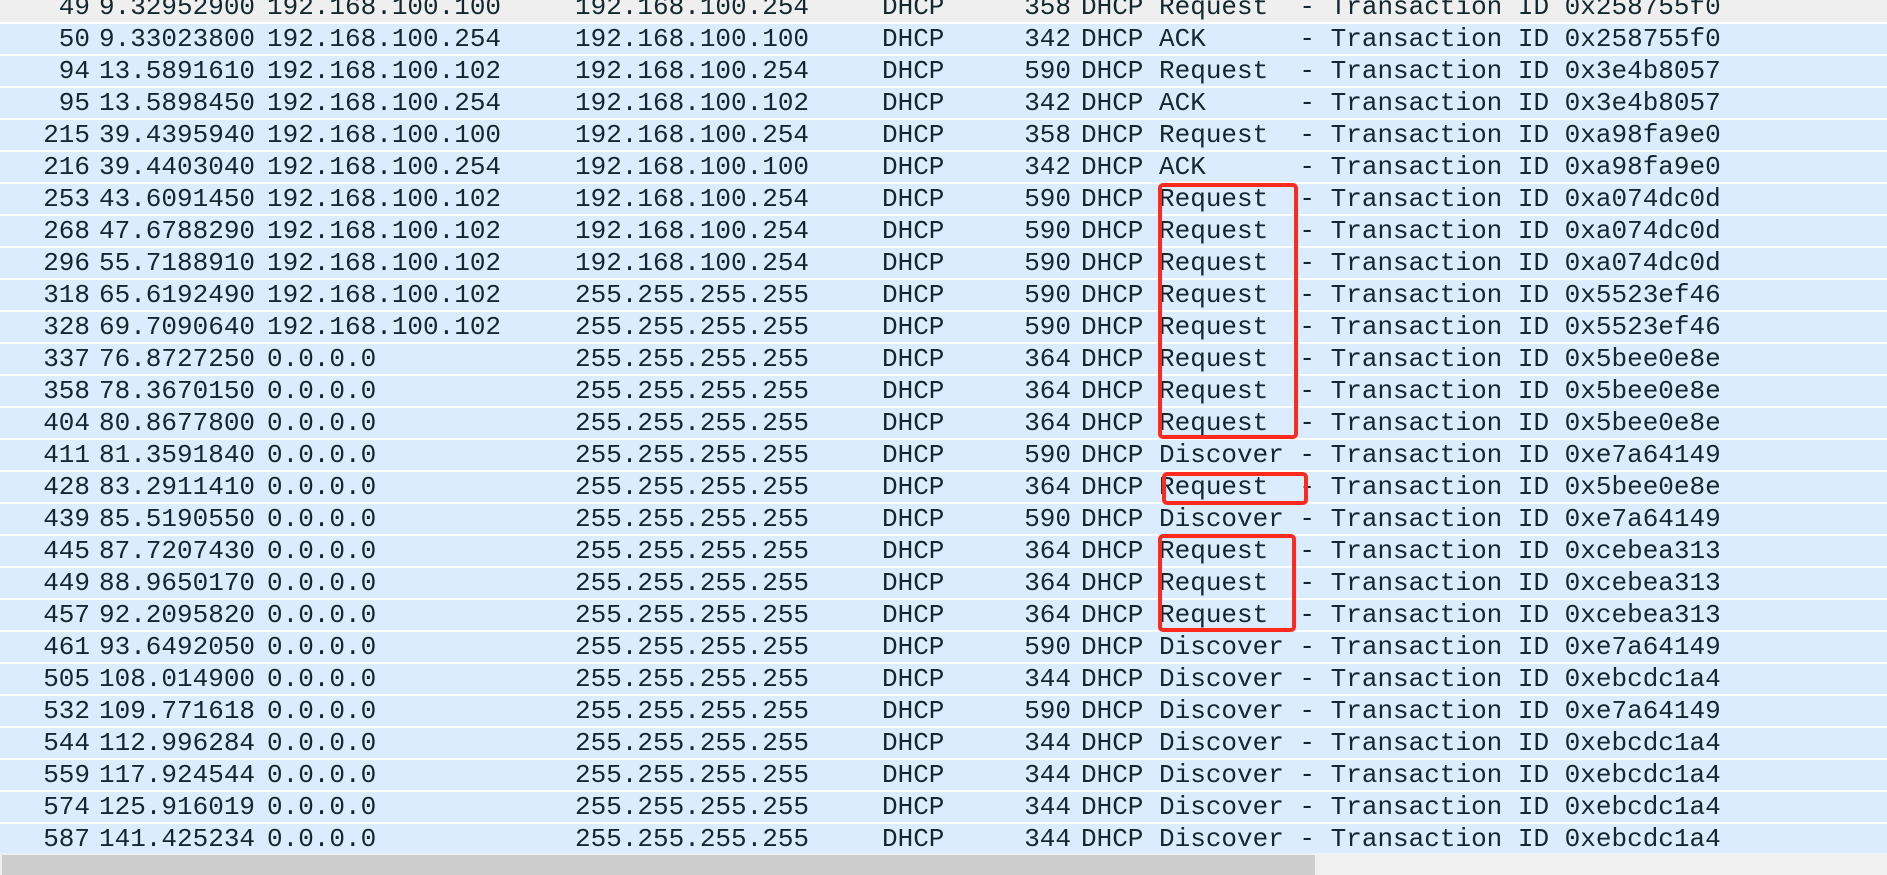 This screenshot has height=875, width=1887. Describe the element at coordinates (66, 583) in the screenshot. I see `packet-number: 449` at that location.